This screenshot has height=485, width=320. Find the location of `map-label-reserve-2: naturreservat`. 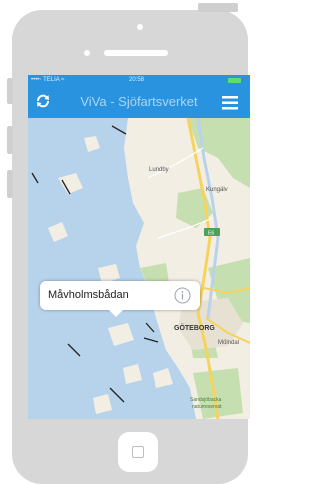

map-label-reserve-2: naturreservat is located at coordinates (207, 407).